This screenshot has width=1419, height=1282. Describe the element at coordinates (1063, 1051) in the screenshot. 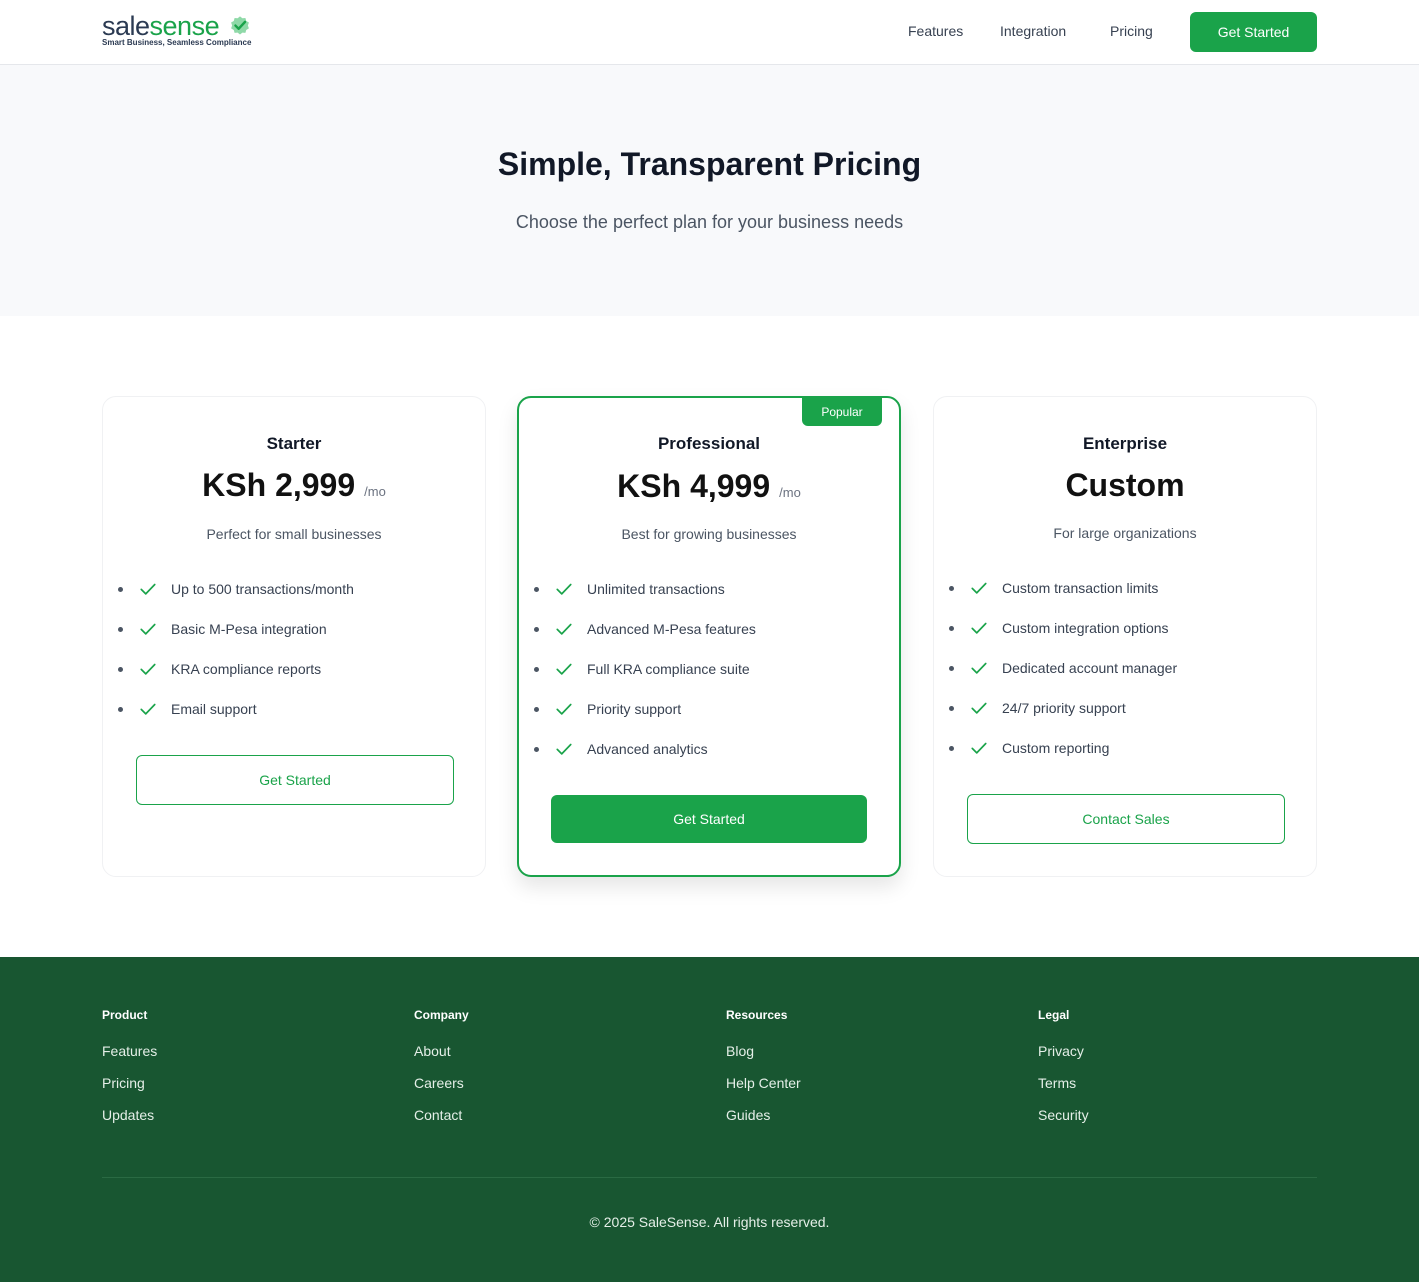

I see `footer-link-privacy: Privacy` at that location.